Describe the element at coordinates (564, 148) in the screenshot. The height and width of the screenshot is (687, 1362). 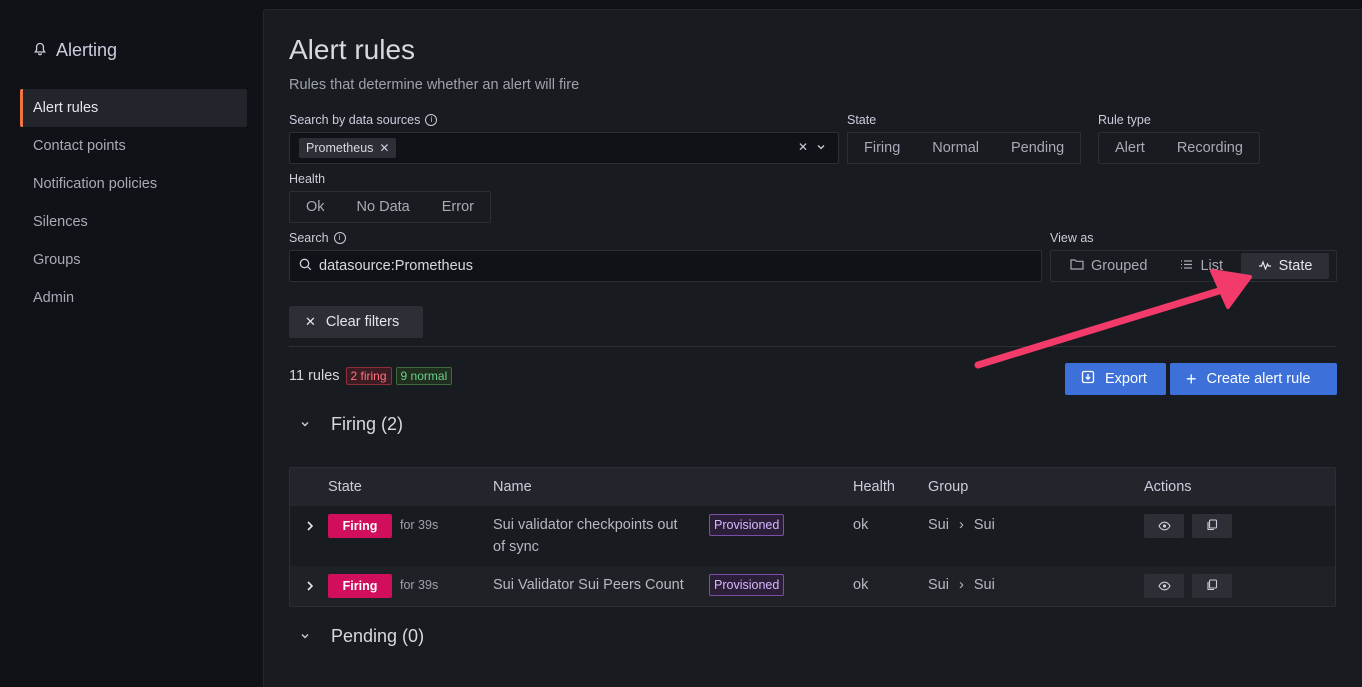
I see `datasource-picker: Prometheus ✕ ✕` at that location.